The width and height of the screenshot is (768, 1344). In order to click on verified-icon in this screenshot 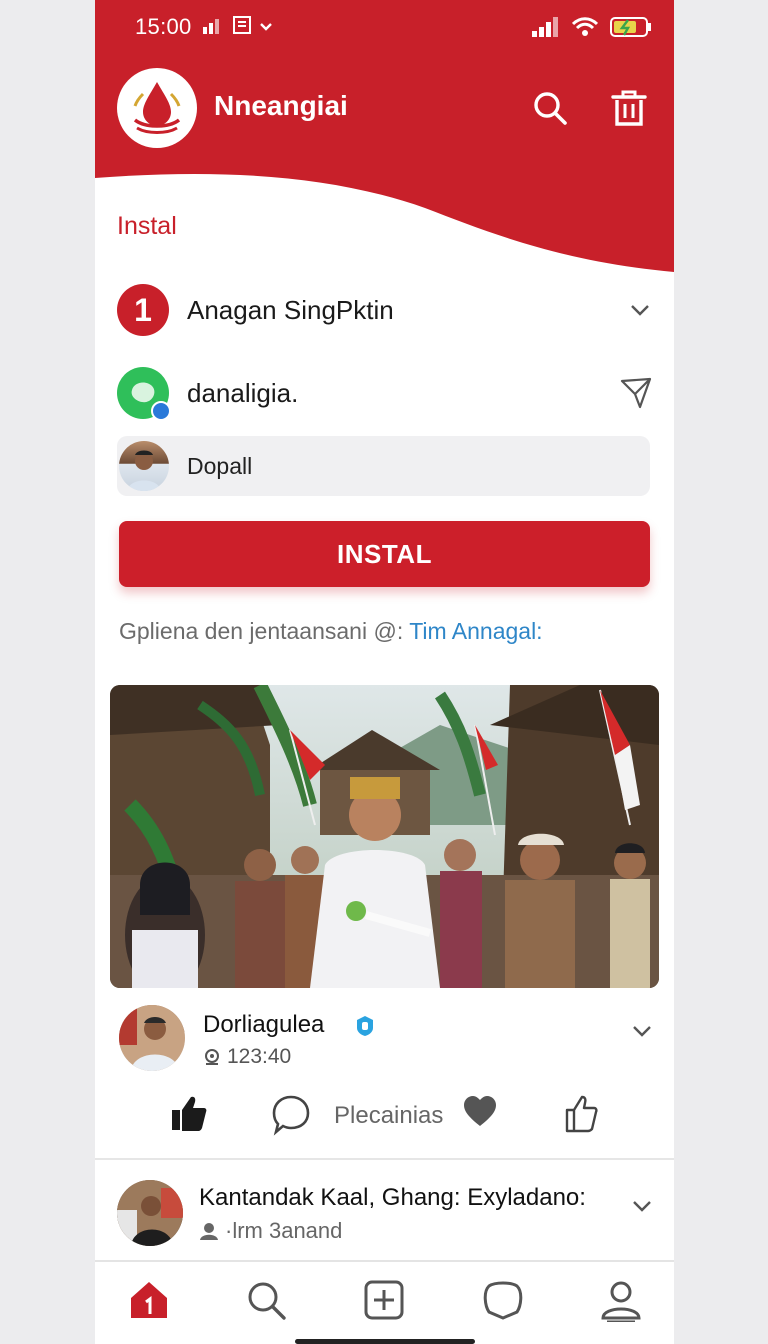, I will do `click(365, 1026)`.